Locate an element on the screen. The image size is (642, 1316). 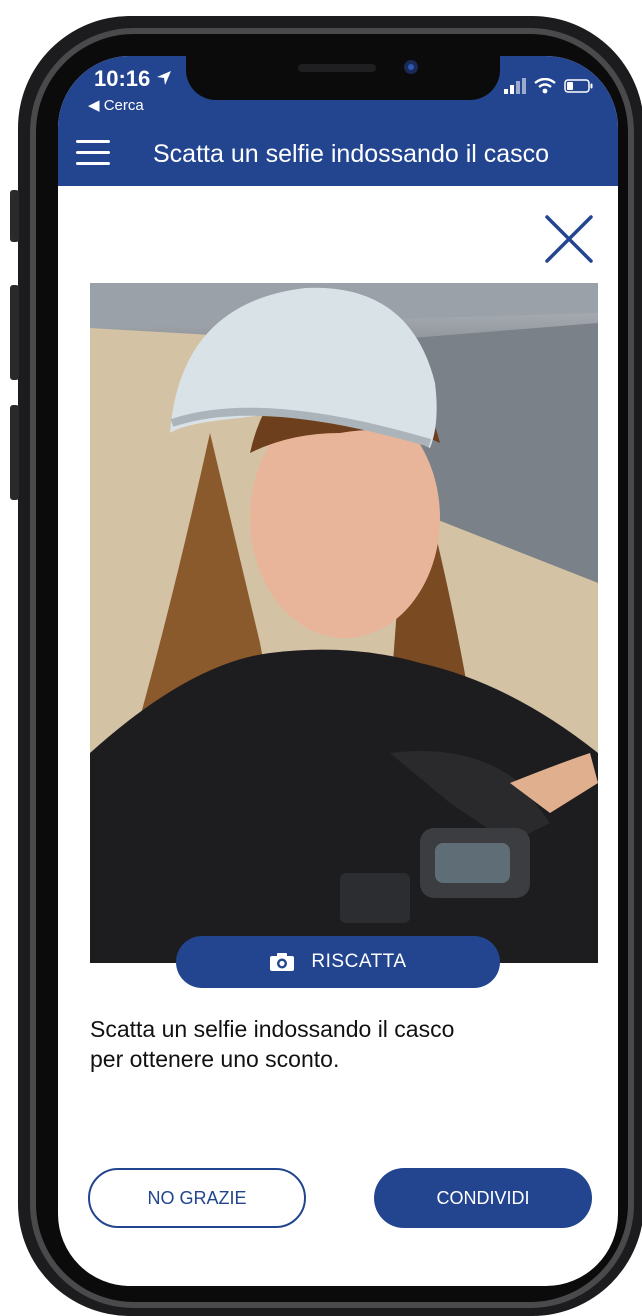
battery-icon is located at coordinates (578, 86).